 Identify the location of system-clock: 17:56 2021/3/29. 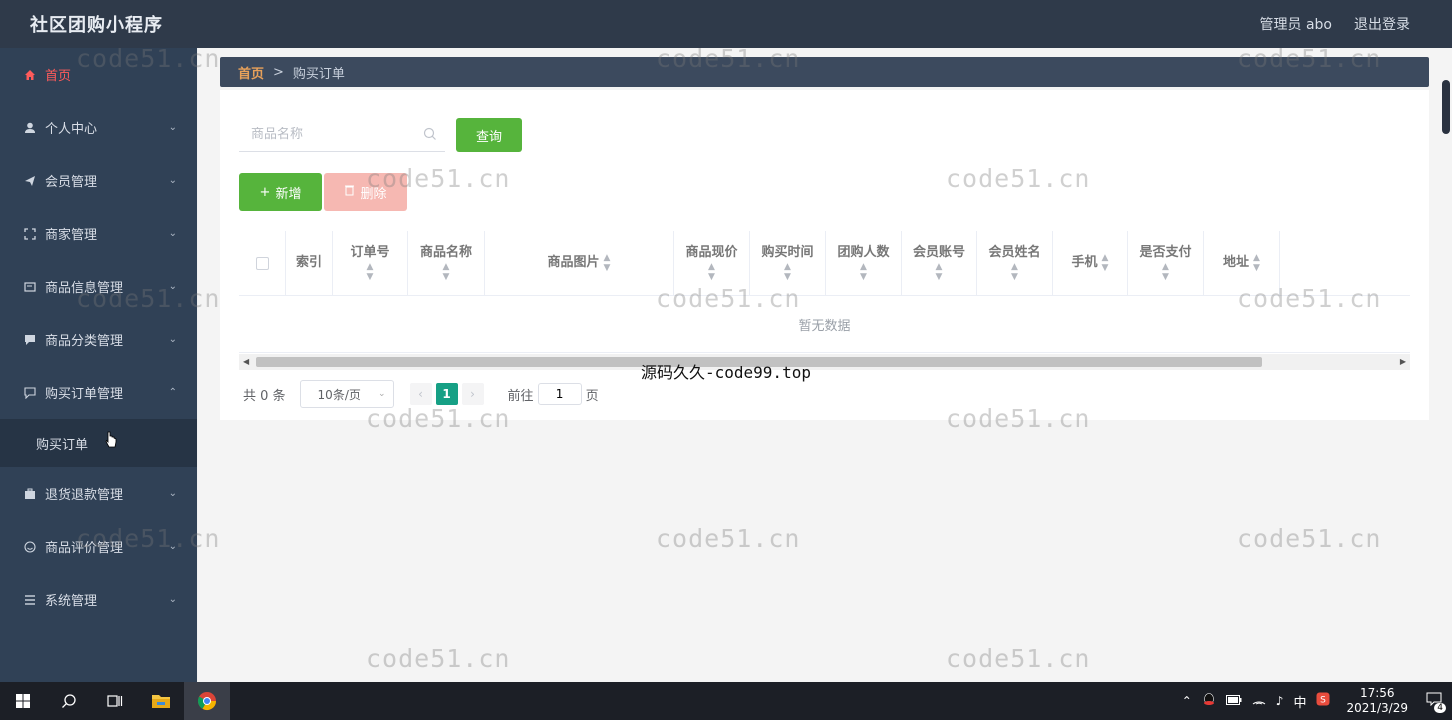
(1377, 701).